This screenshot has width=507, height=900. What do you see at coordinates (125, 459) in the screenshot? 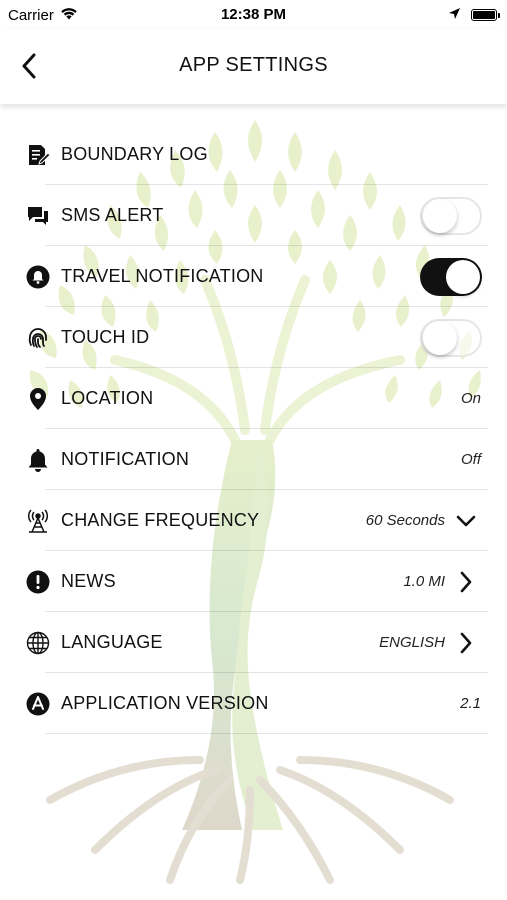
I see `setting-label: NOTIFICATION` at bounding box center [125, 459].